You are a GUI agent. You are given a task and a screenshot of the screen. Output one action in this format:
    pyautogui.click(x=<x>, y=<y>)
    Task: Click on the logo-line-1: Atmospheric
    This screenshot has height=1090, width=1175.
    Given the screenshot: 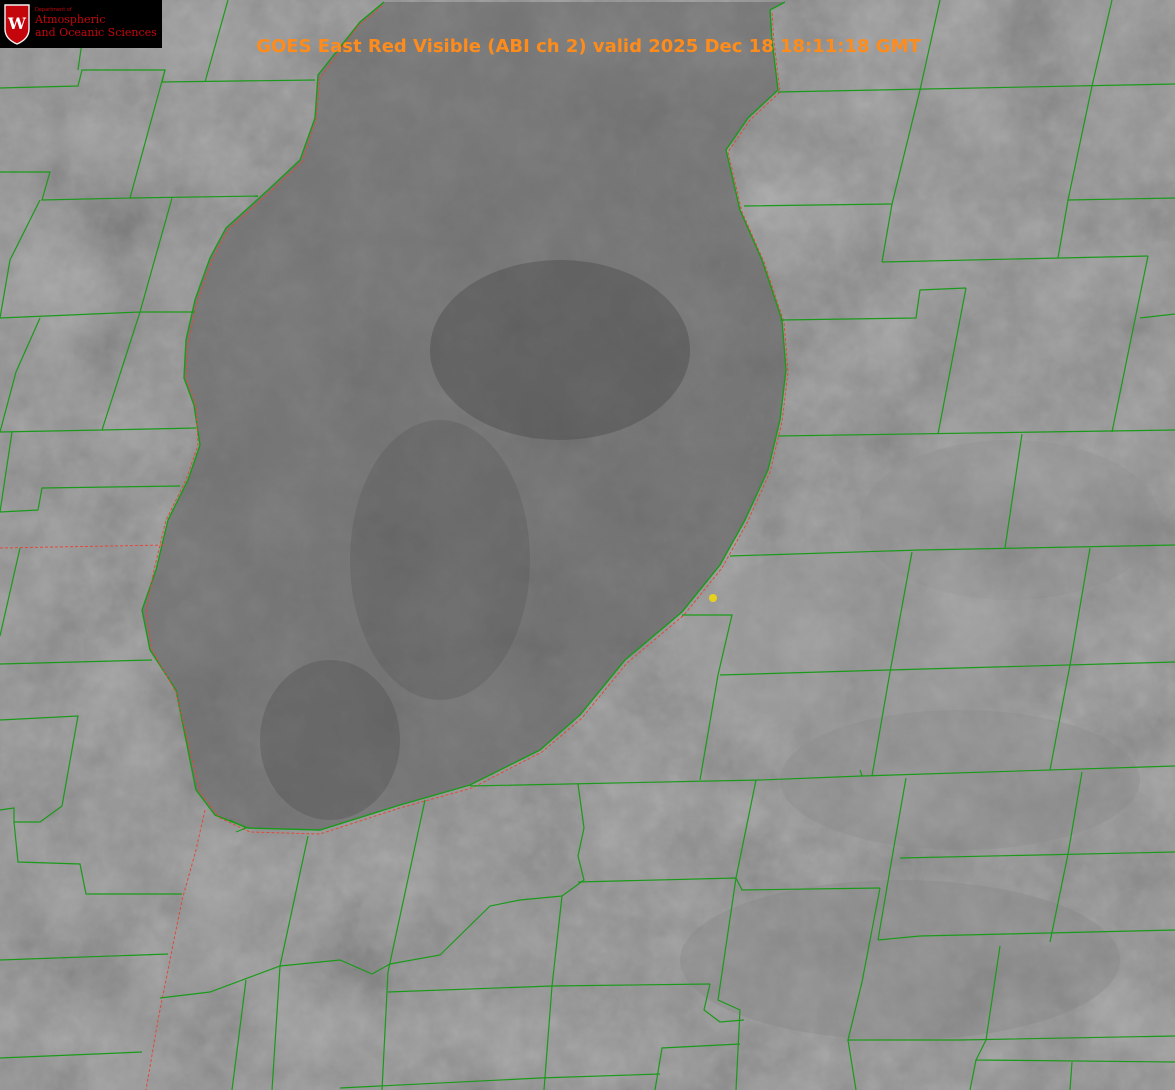 What is the action you would take?
    pyautogui.click(x=70, y=19)
    